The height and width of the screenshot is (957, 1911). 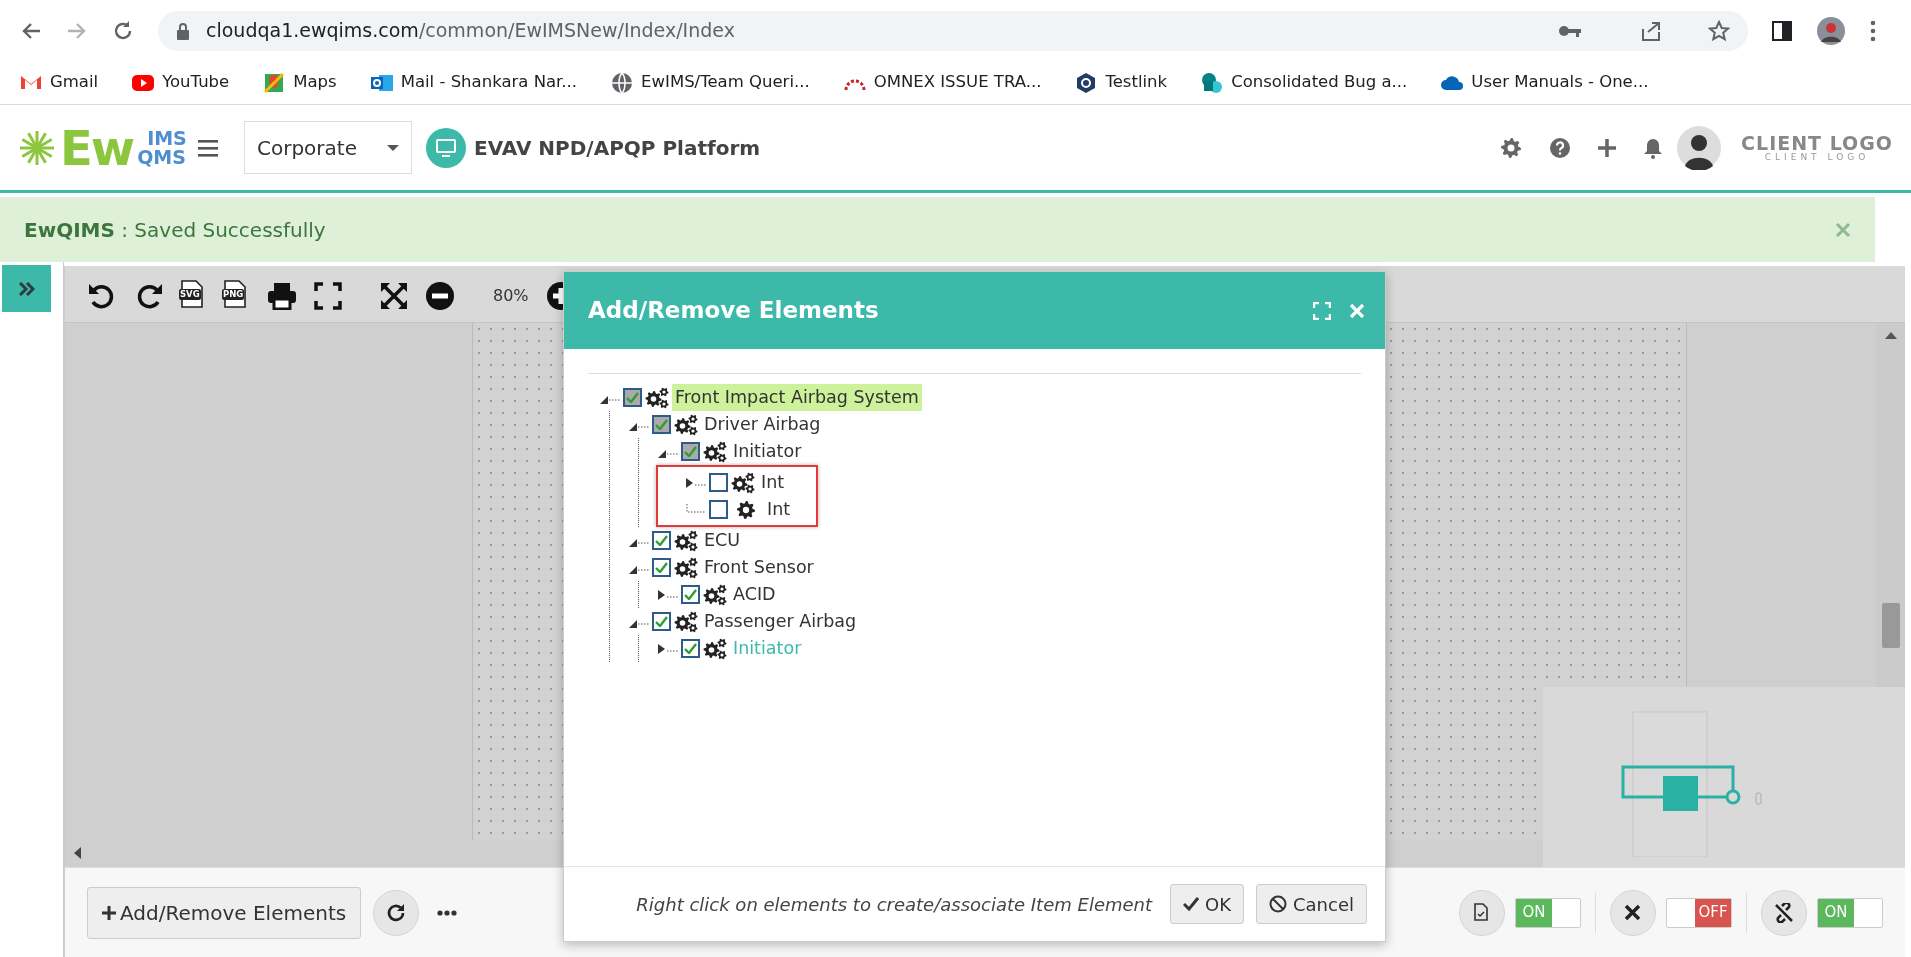 I want to click on dialog-title: Add/Remove Elements, so click(x=733, y=311).